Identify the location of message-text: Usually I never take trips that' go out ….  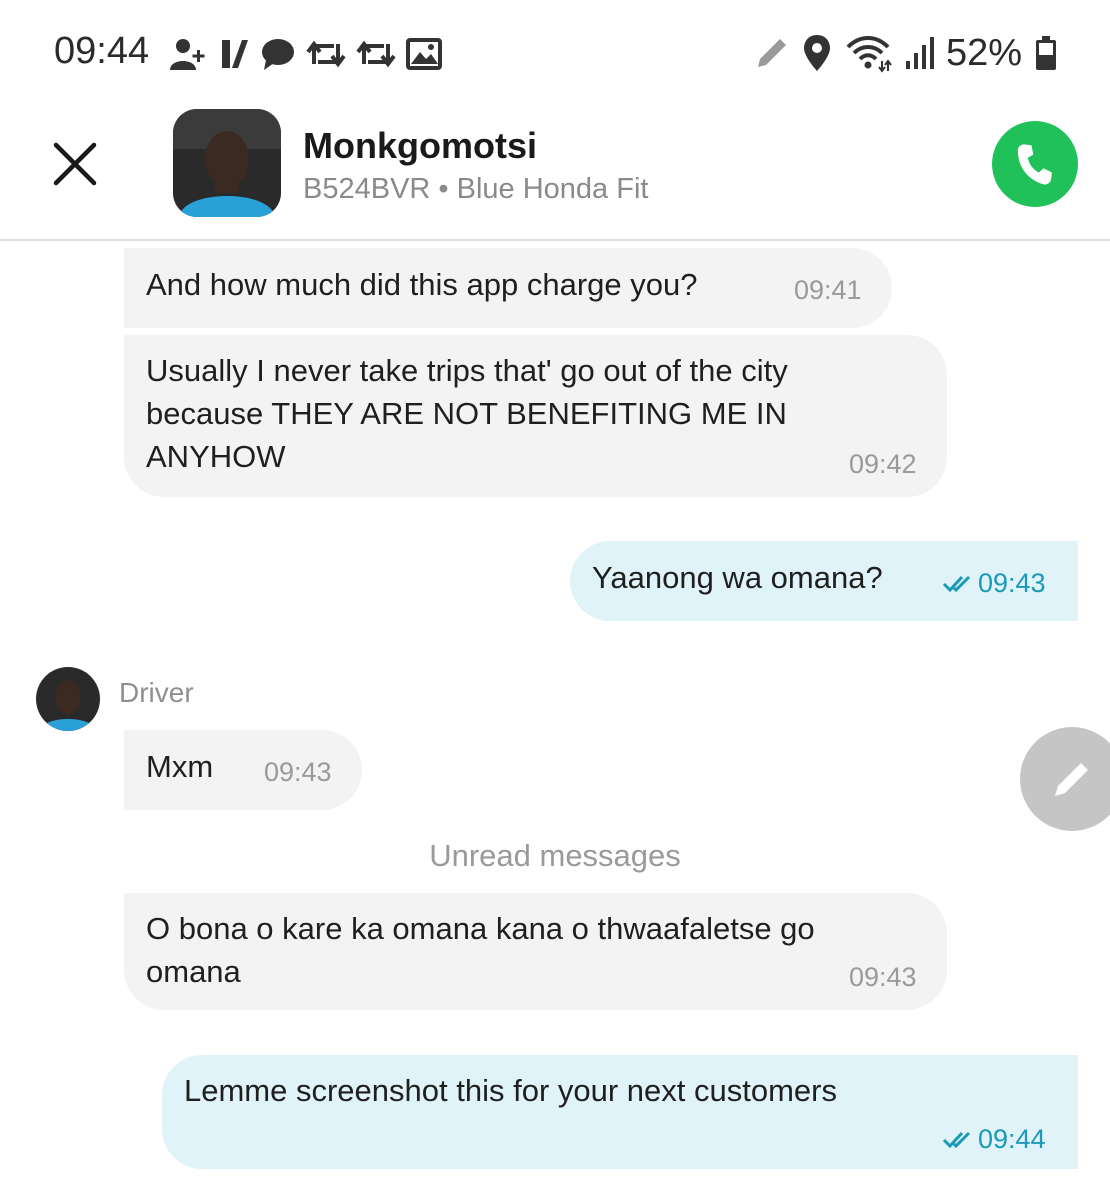
(467, 413).